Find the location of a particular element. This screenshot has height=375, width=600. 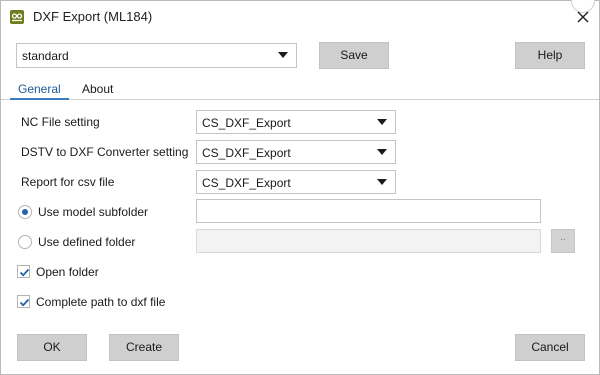

nc-file-value: CS_DXF_Export is located at coordinates (246, 123).